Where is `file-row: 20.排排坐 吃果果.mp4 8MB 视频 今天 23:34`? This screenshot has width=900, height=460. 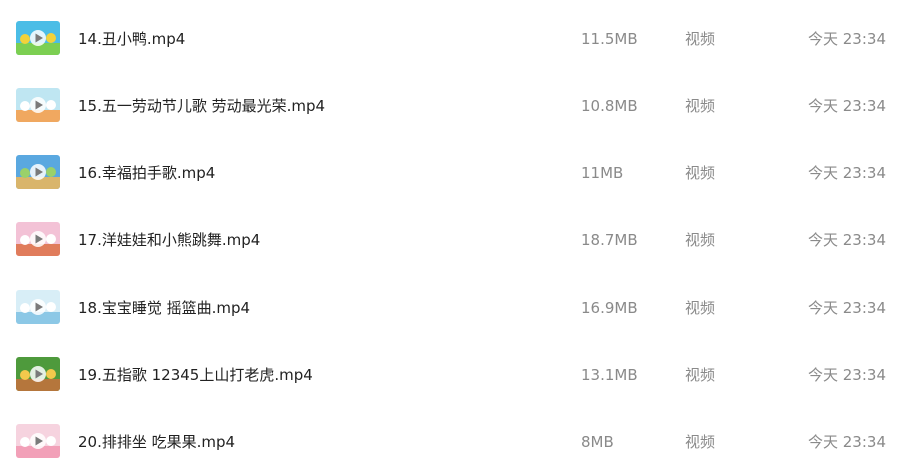
file-row: 20.排排坐 吃果果.mp4 8MB 视频 今天 23:34 is located at coordinates (450, 434).